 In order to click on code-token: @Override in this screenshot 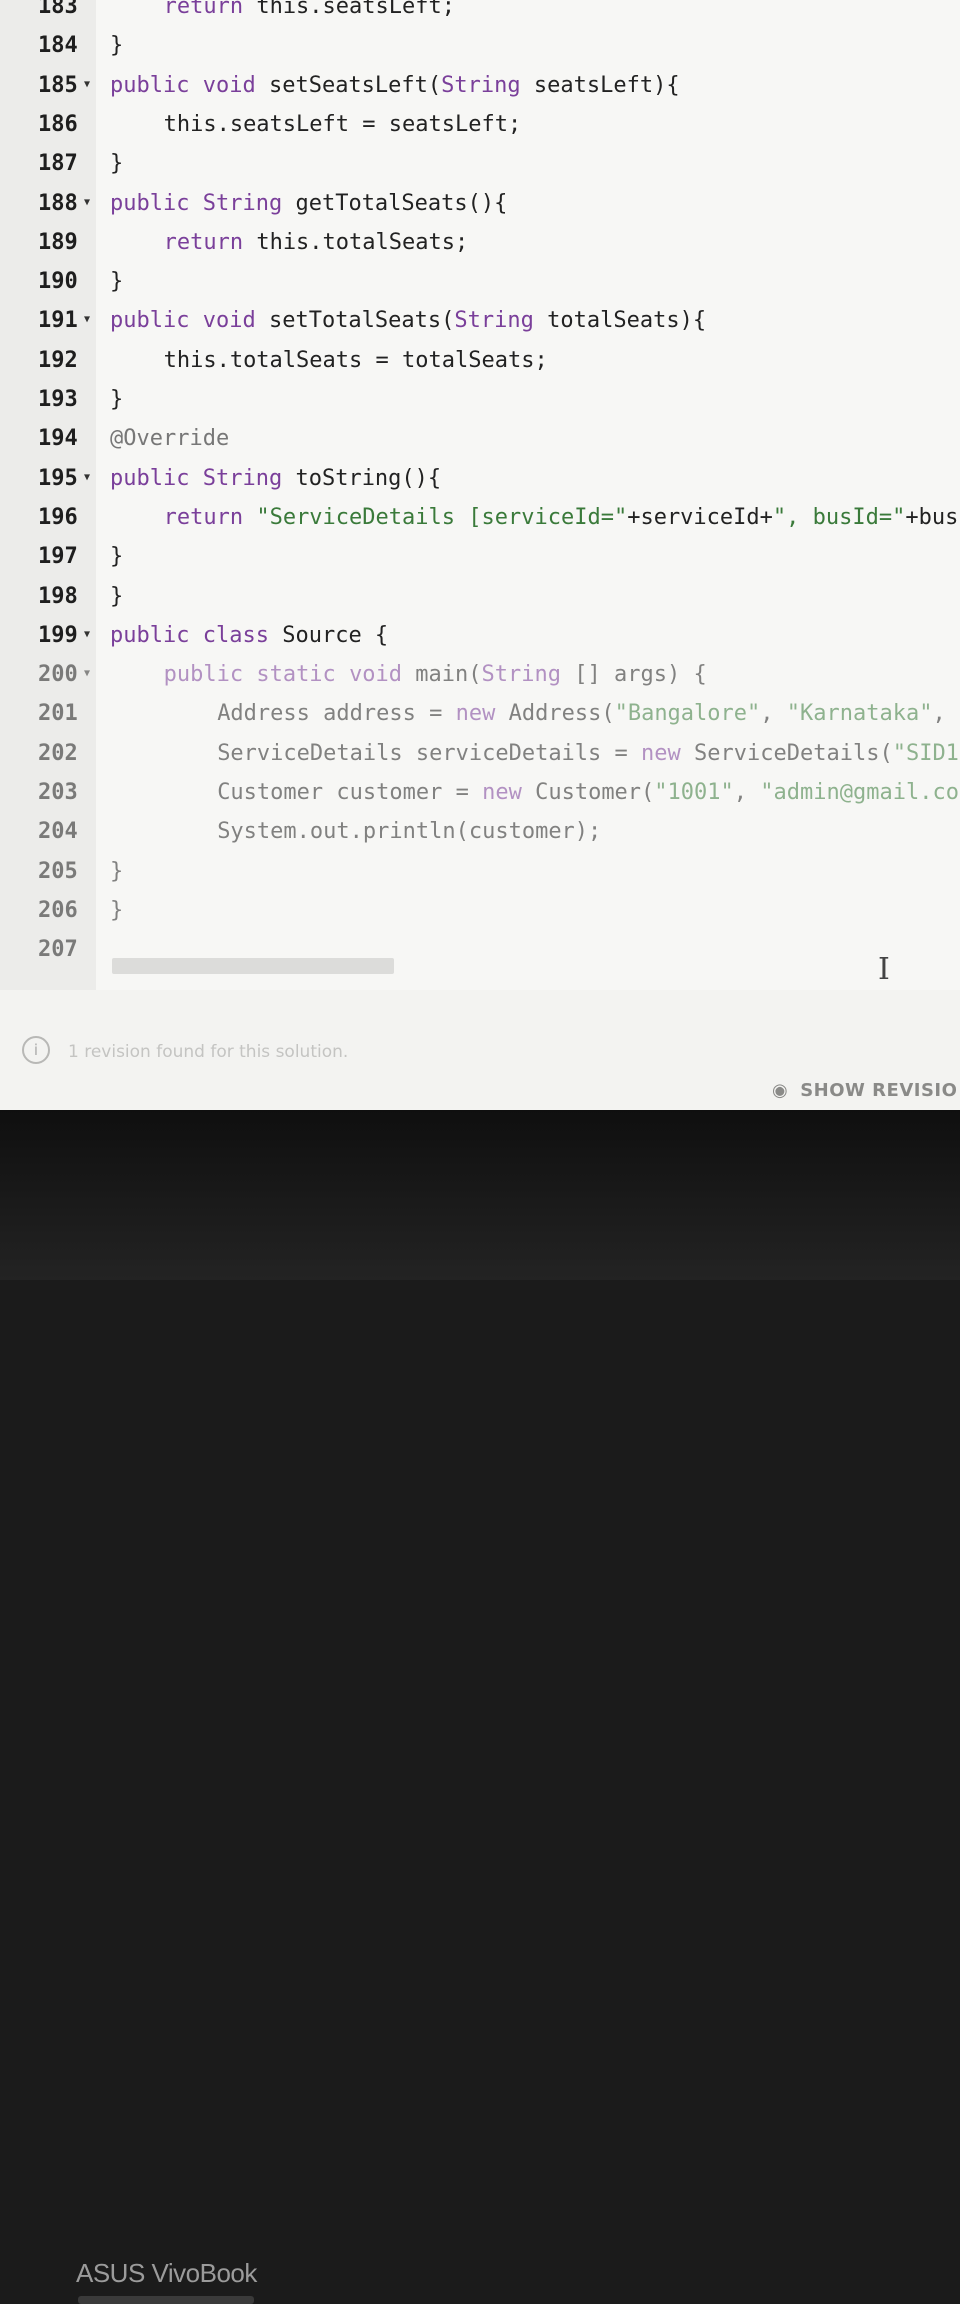, I will do `click(170, 439)`.